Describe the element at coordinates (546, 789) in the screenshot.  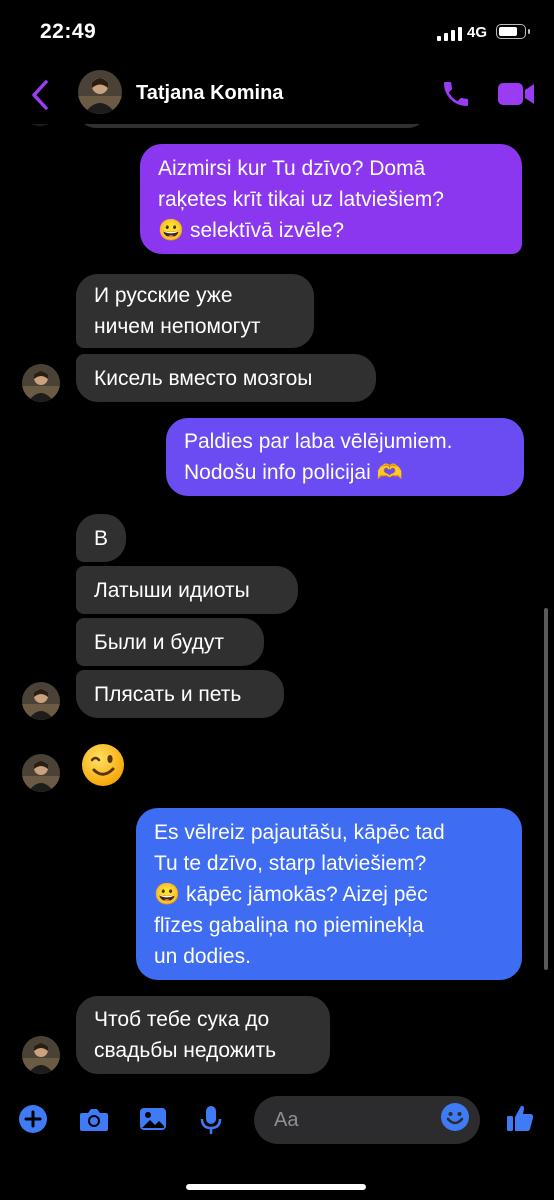
I see `scrollbar` at that location.